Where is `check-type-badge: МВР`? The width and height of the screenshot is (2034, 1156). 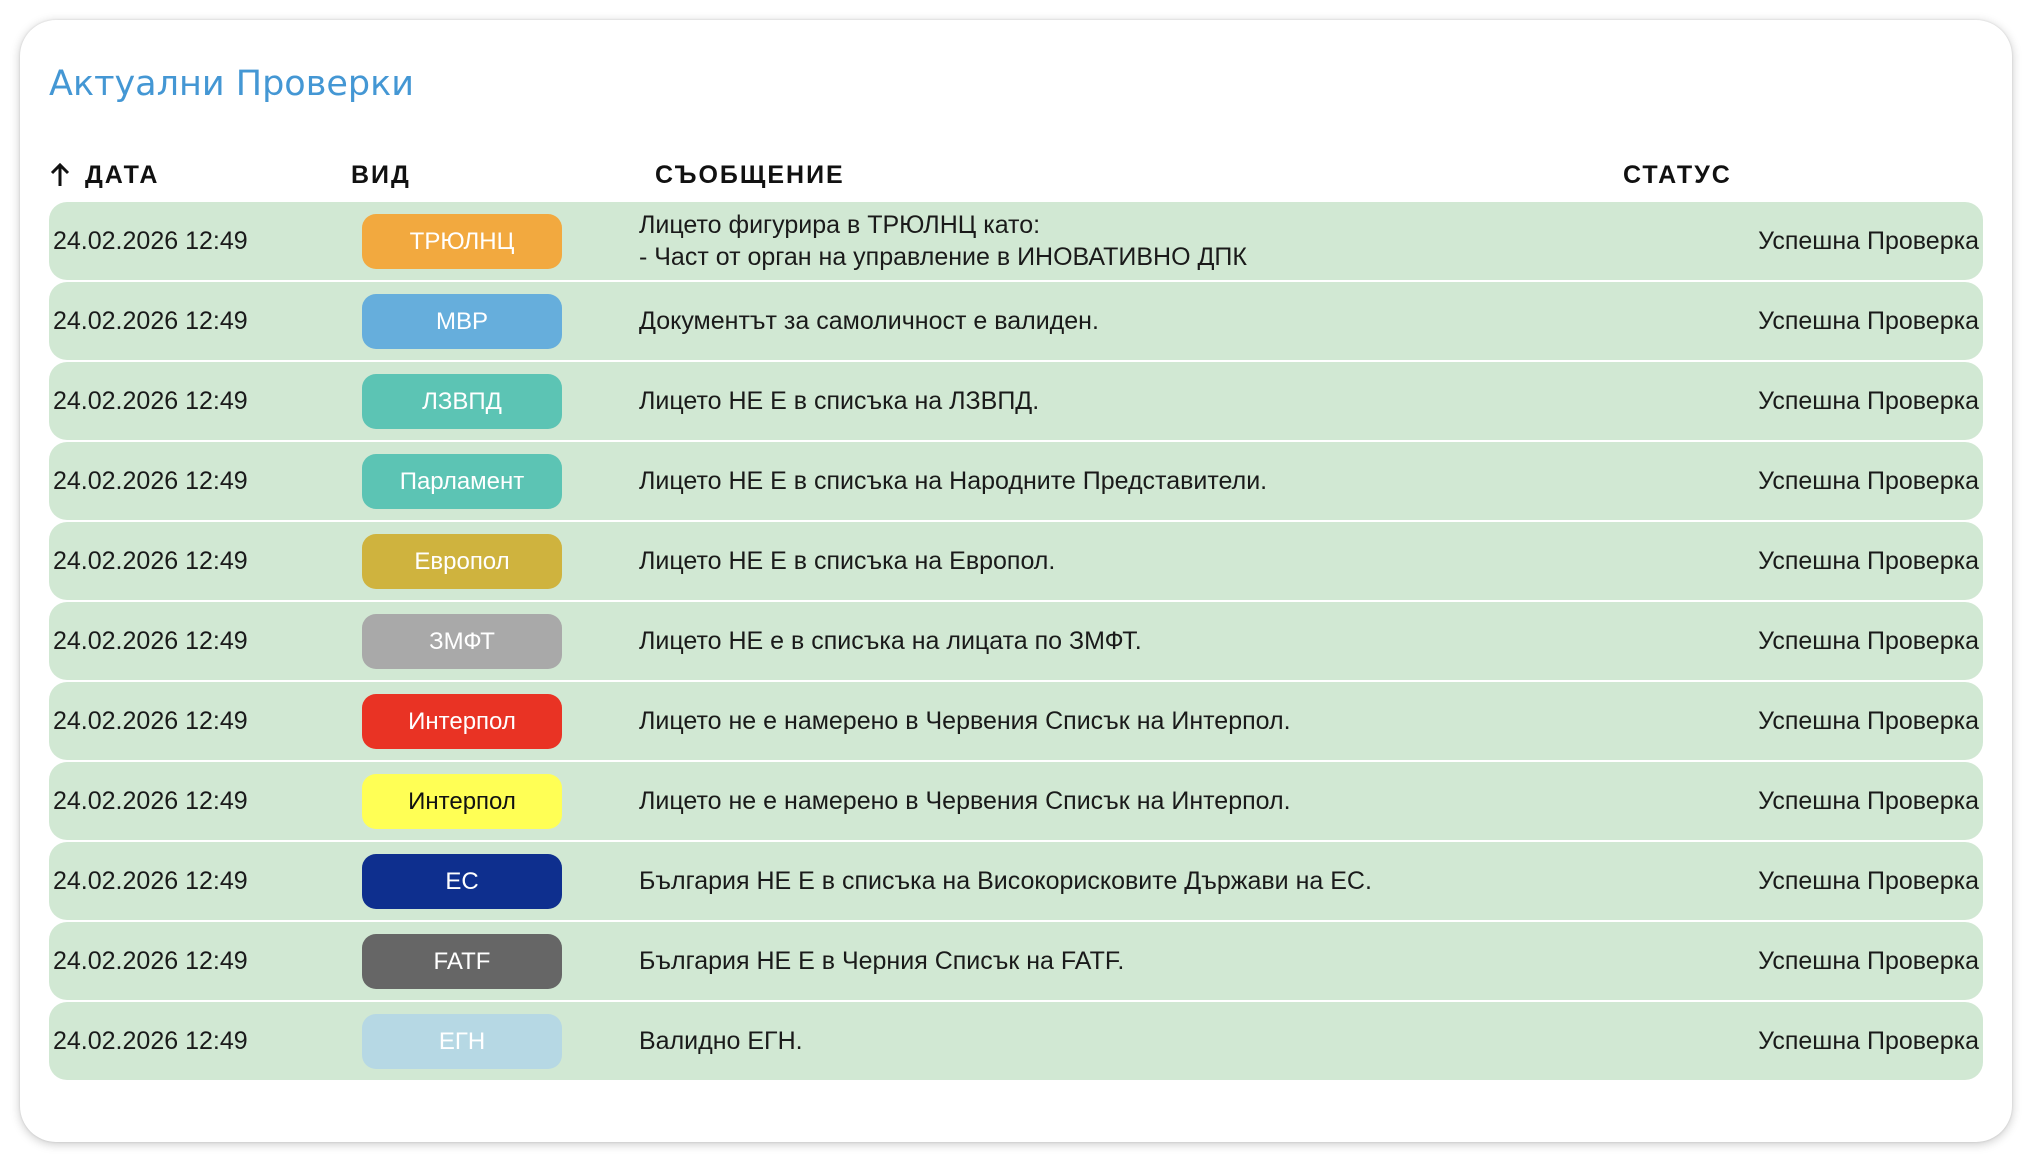
check-type-badge: МВР is located at coordinates (462, 321).